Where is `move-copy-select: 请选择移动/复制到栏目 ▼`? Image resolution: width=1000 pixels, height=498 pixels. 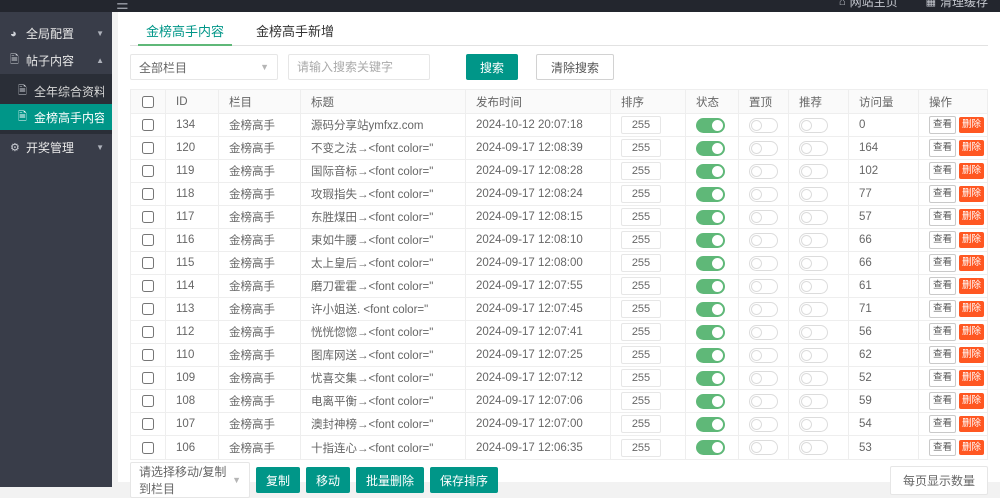
move-copy-select: 请选择移动/复制到栏目 ▼ is located at coordinates (190, 480).